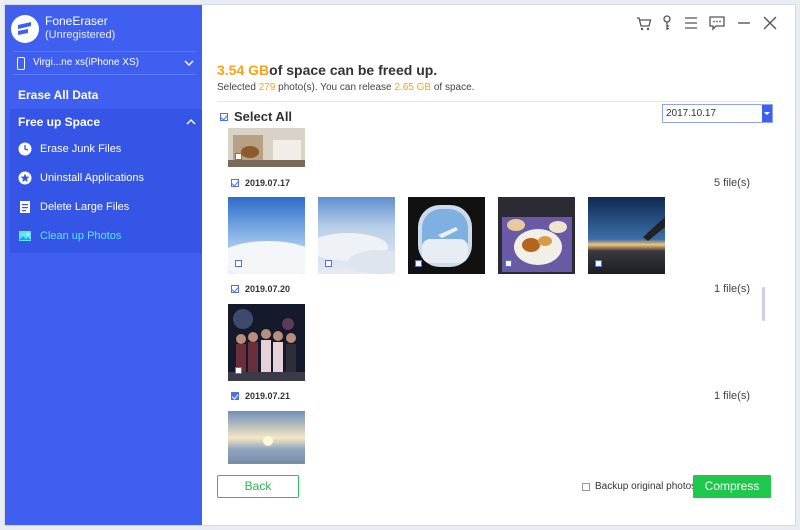 This screenshot has width=800, height=530. I want to click on selected-count: 279, so click(267, 87).